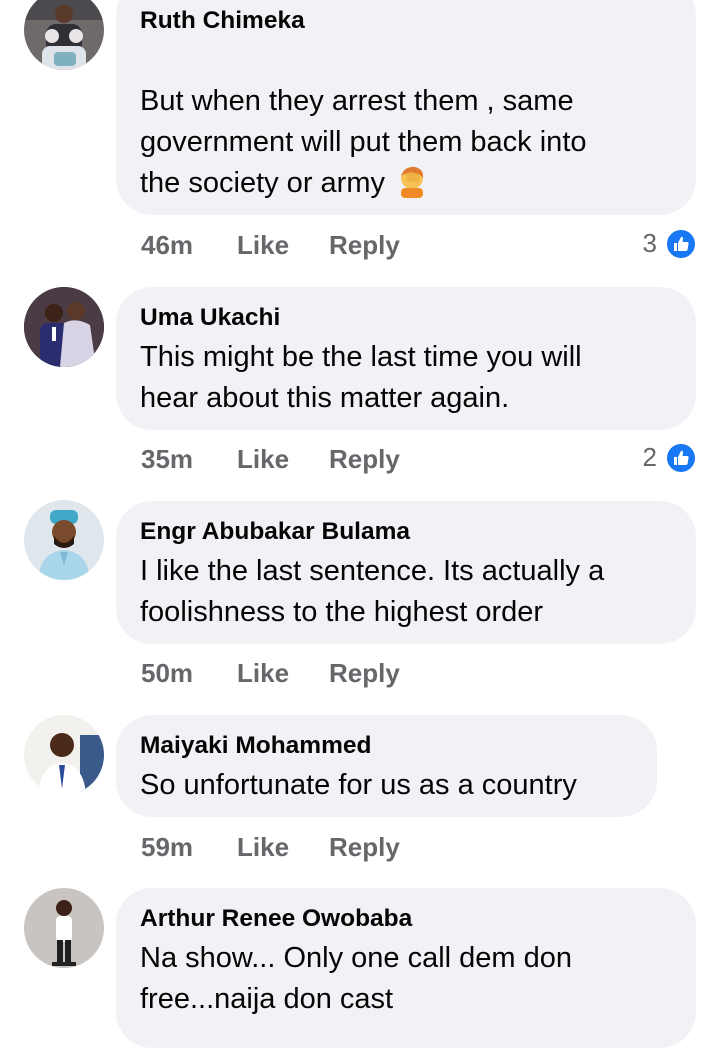 The width and height of the screenshot is (719, 1048). I want to click on comment-author: Arthur Renee Owobaba, so click(276, 919).